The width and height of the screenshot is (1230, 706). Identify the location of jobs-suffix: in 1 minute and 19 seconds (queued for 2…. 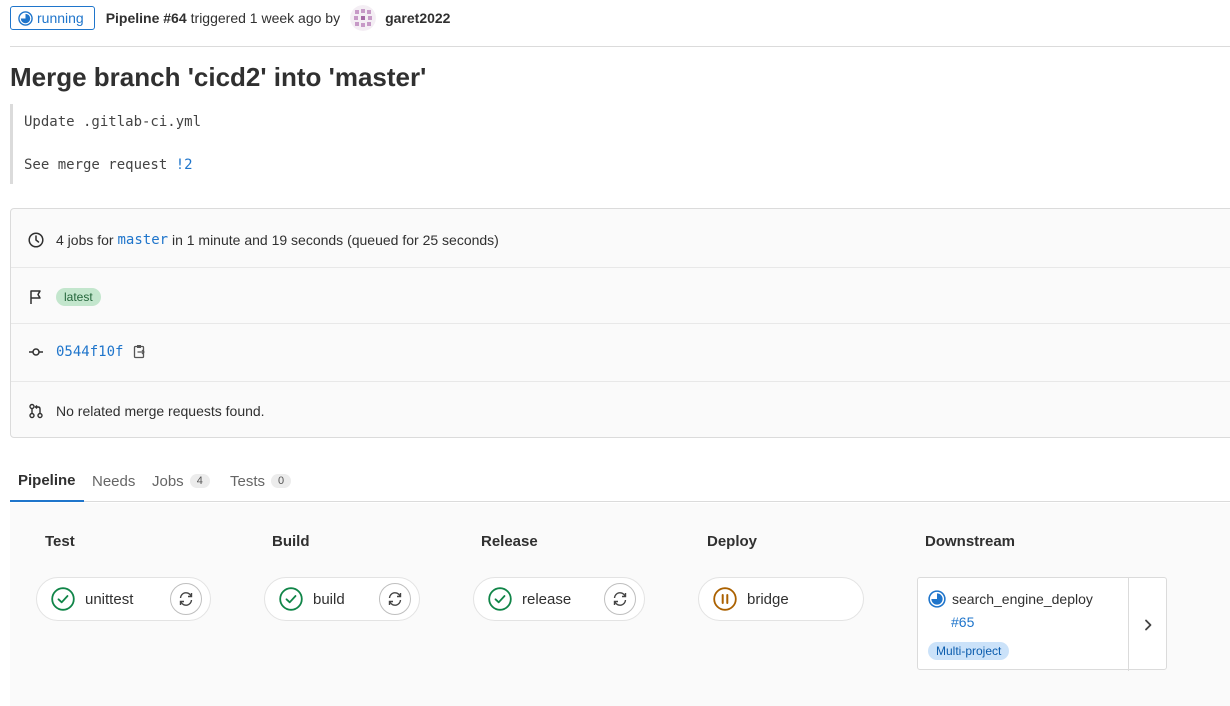
(333, 240).